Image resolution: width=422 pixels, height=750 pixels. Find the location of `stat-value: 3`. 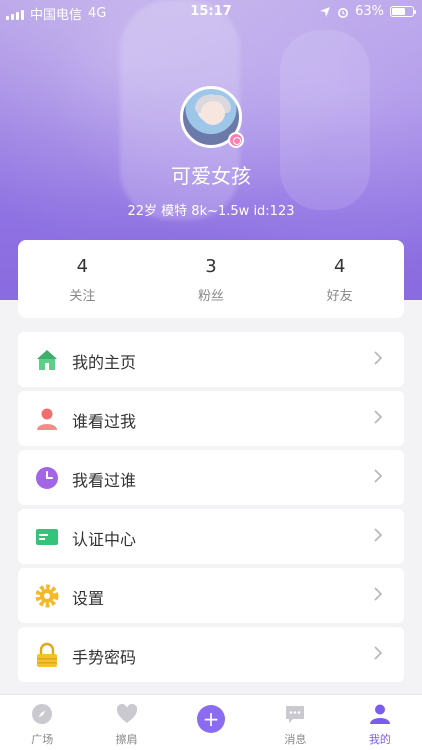

stat-value: 3 is located at coordinates (211, 266).